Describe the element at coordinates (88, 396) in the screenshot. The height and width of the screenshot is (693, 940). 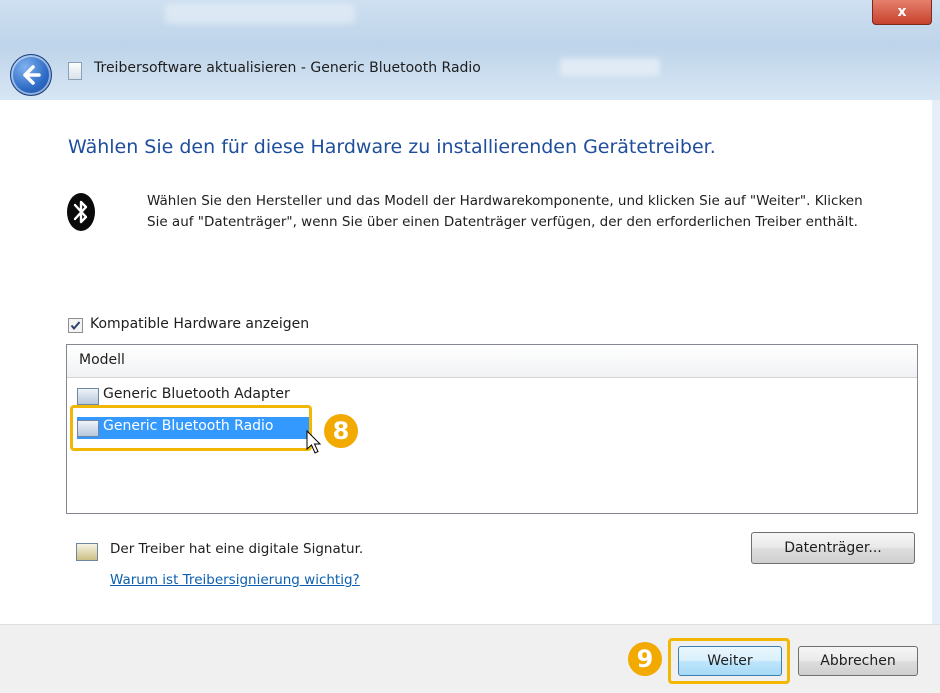
I see `driver-icon` at that location.